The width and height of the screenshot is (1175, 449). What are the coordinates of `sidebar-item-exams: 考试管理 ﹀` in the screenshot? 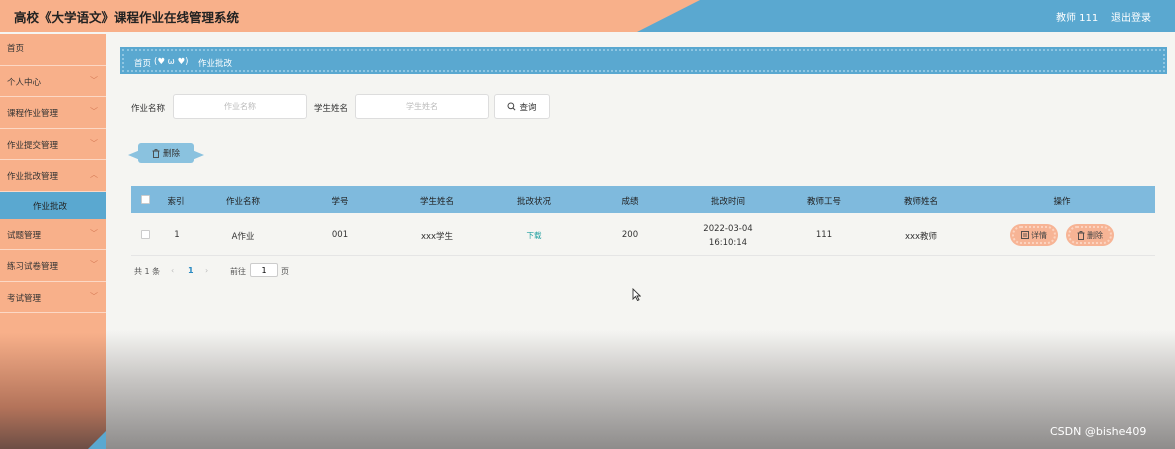 It's located at (53, 297).